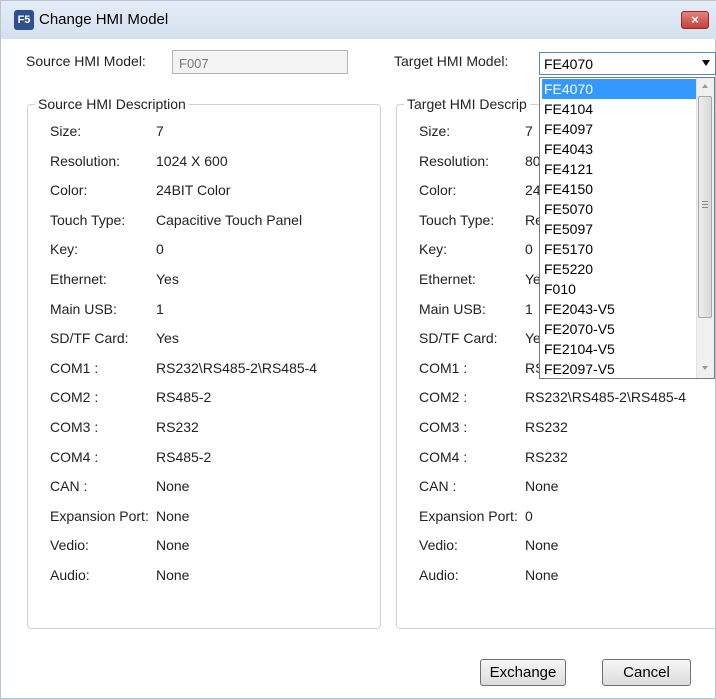 Image resolution: width=716 pixels, height=699 pixels. I want to click on scrollbar-thumb, so click(705, 207).